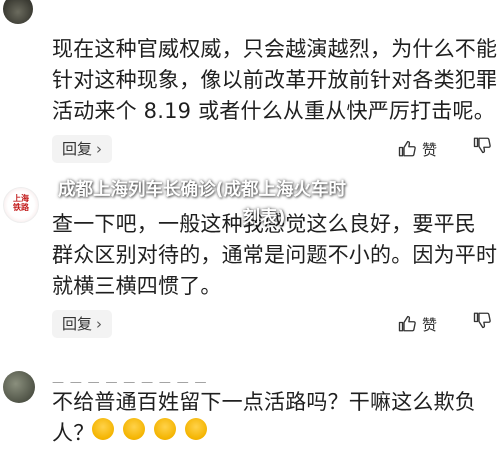 Image resolution: width=500 pixels, height=449 pixels. What do you see at coordinates (264, 402) in the screenshot?
I see `comment-line: 不给普通百姓留下一点活路吗？干嘛这么欺负` at bounding box center [264, 402].